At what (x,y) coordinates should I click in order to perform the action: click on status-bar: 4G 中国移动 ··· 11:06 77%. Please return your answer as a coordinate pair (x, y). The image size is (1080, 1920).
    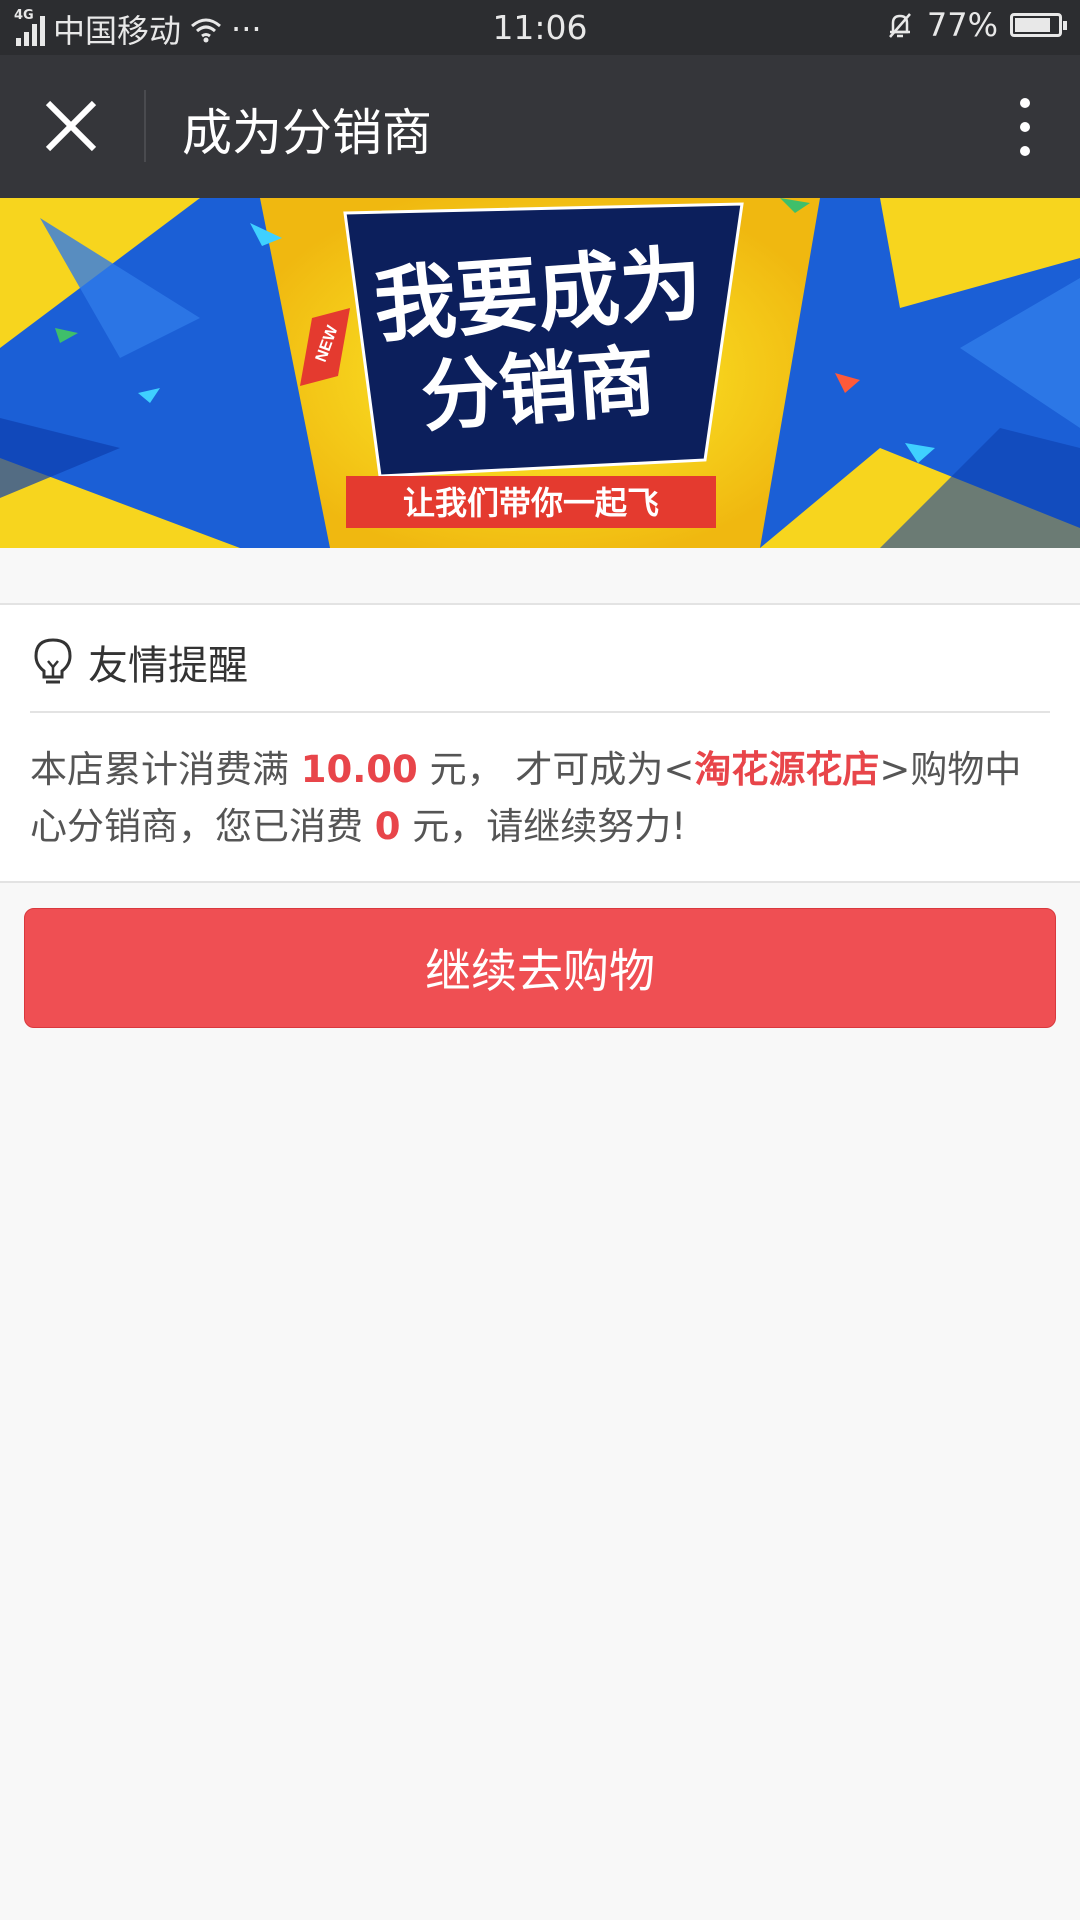
    Looking at the image, I should click on (540, 27).